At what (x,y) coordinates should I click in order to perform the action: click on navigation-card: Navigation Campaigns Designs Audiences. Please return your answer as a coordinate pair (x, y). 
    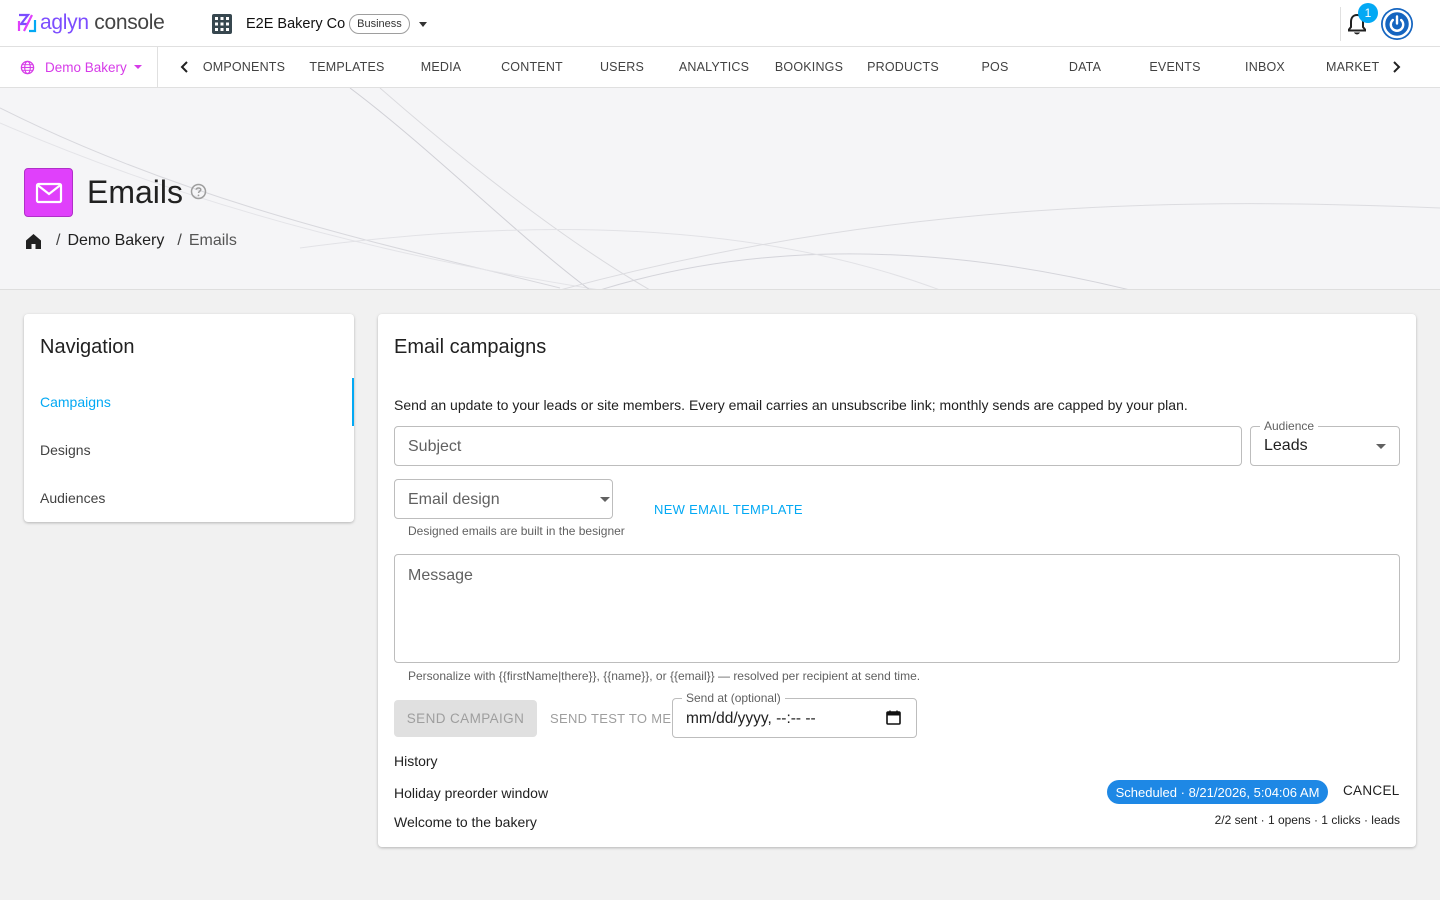
    Looking at the image, I should click on (189, 418).